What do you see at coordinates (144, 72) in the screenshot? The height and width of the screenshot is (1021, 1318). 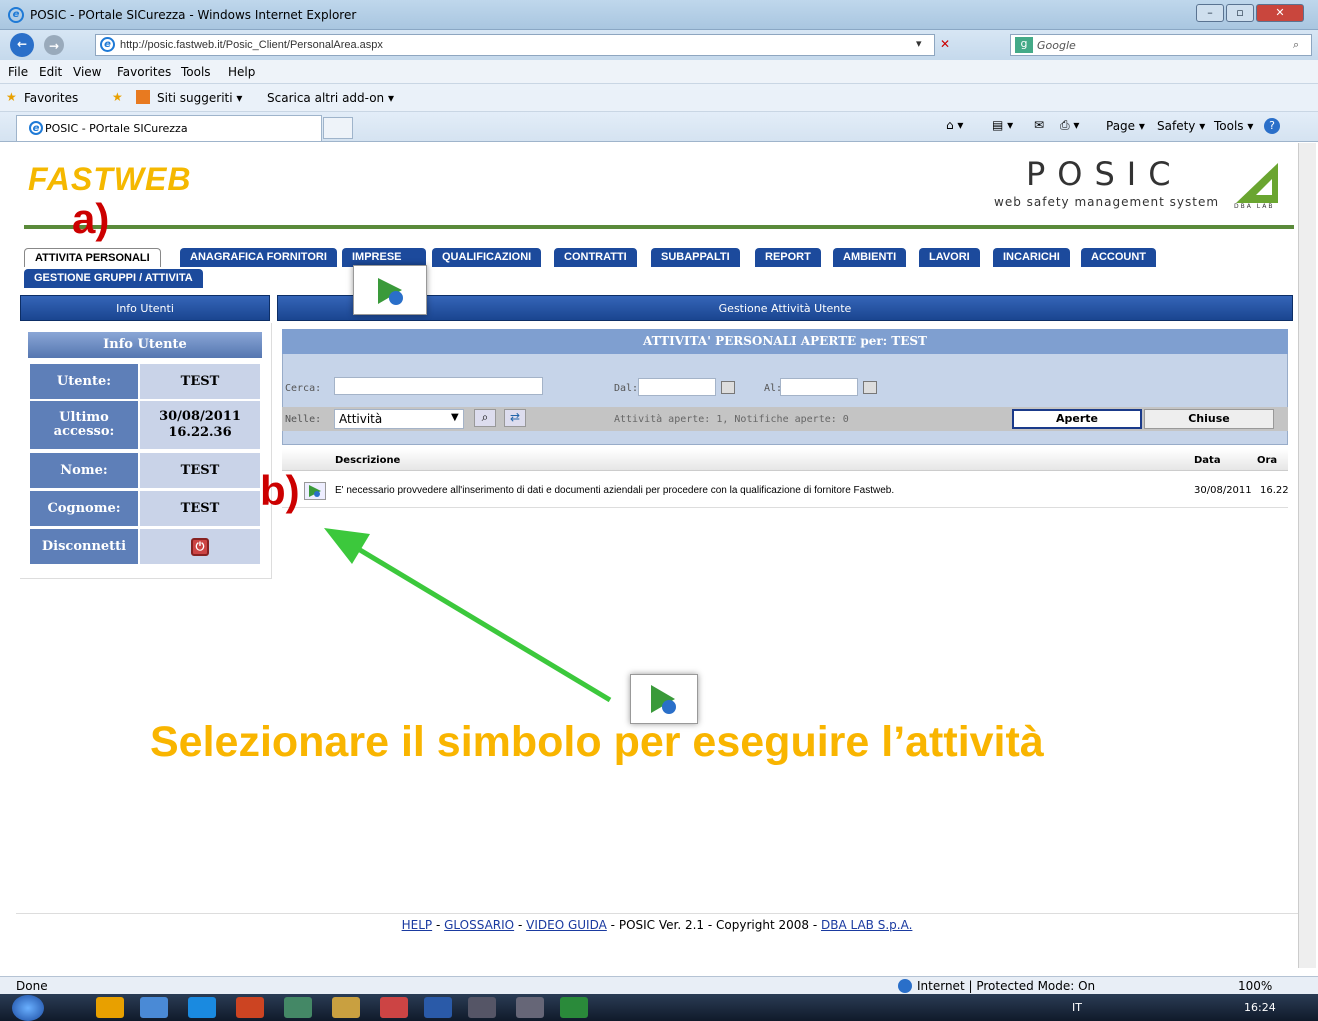 I see `menu-favorites: Favorites` at bounding box center [144, 72].